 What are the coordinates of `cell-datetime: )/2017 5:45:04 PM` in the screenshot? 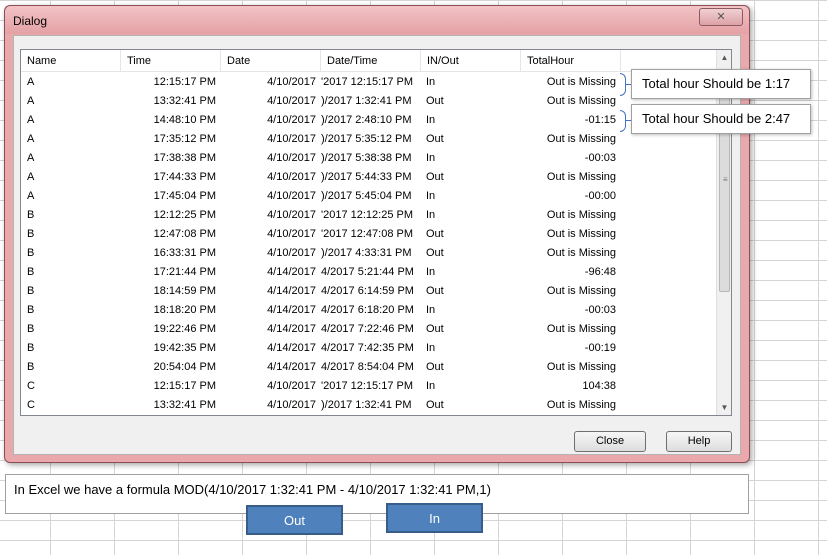 It's located at (371, 196).